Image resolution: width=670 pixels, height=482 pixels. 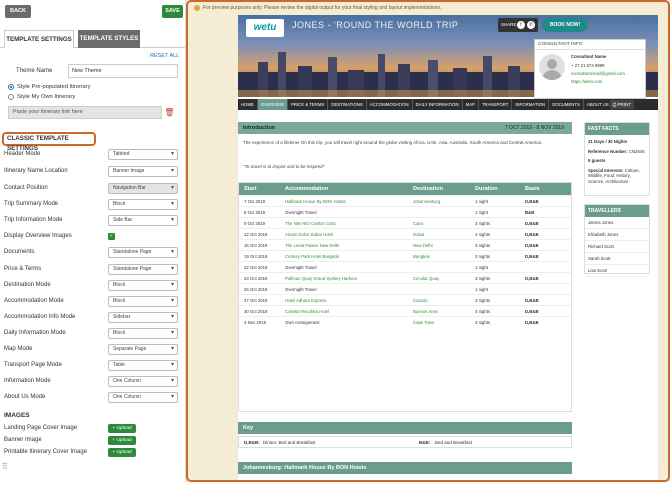 I want to click on transport-page-mode-select: Table, so click(x=143, y=365).